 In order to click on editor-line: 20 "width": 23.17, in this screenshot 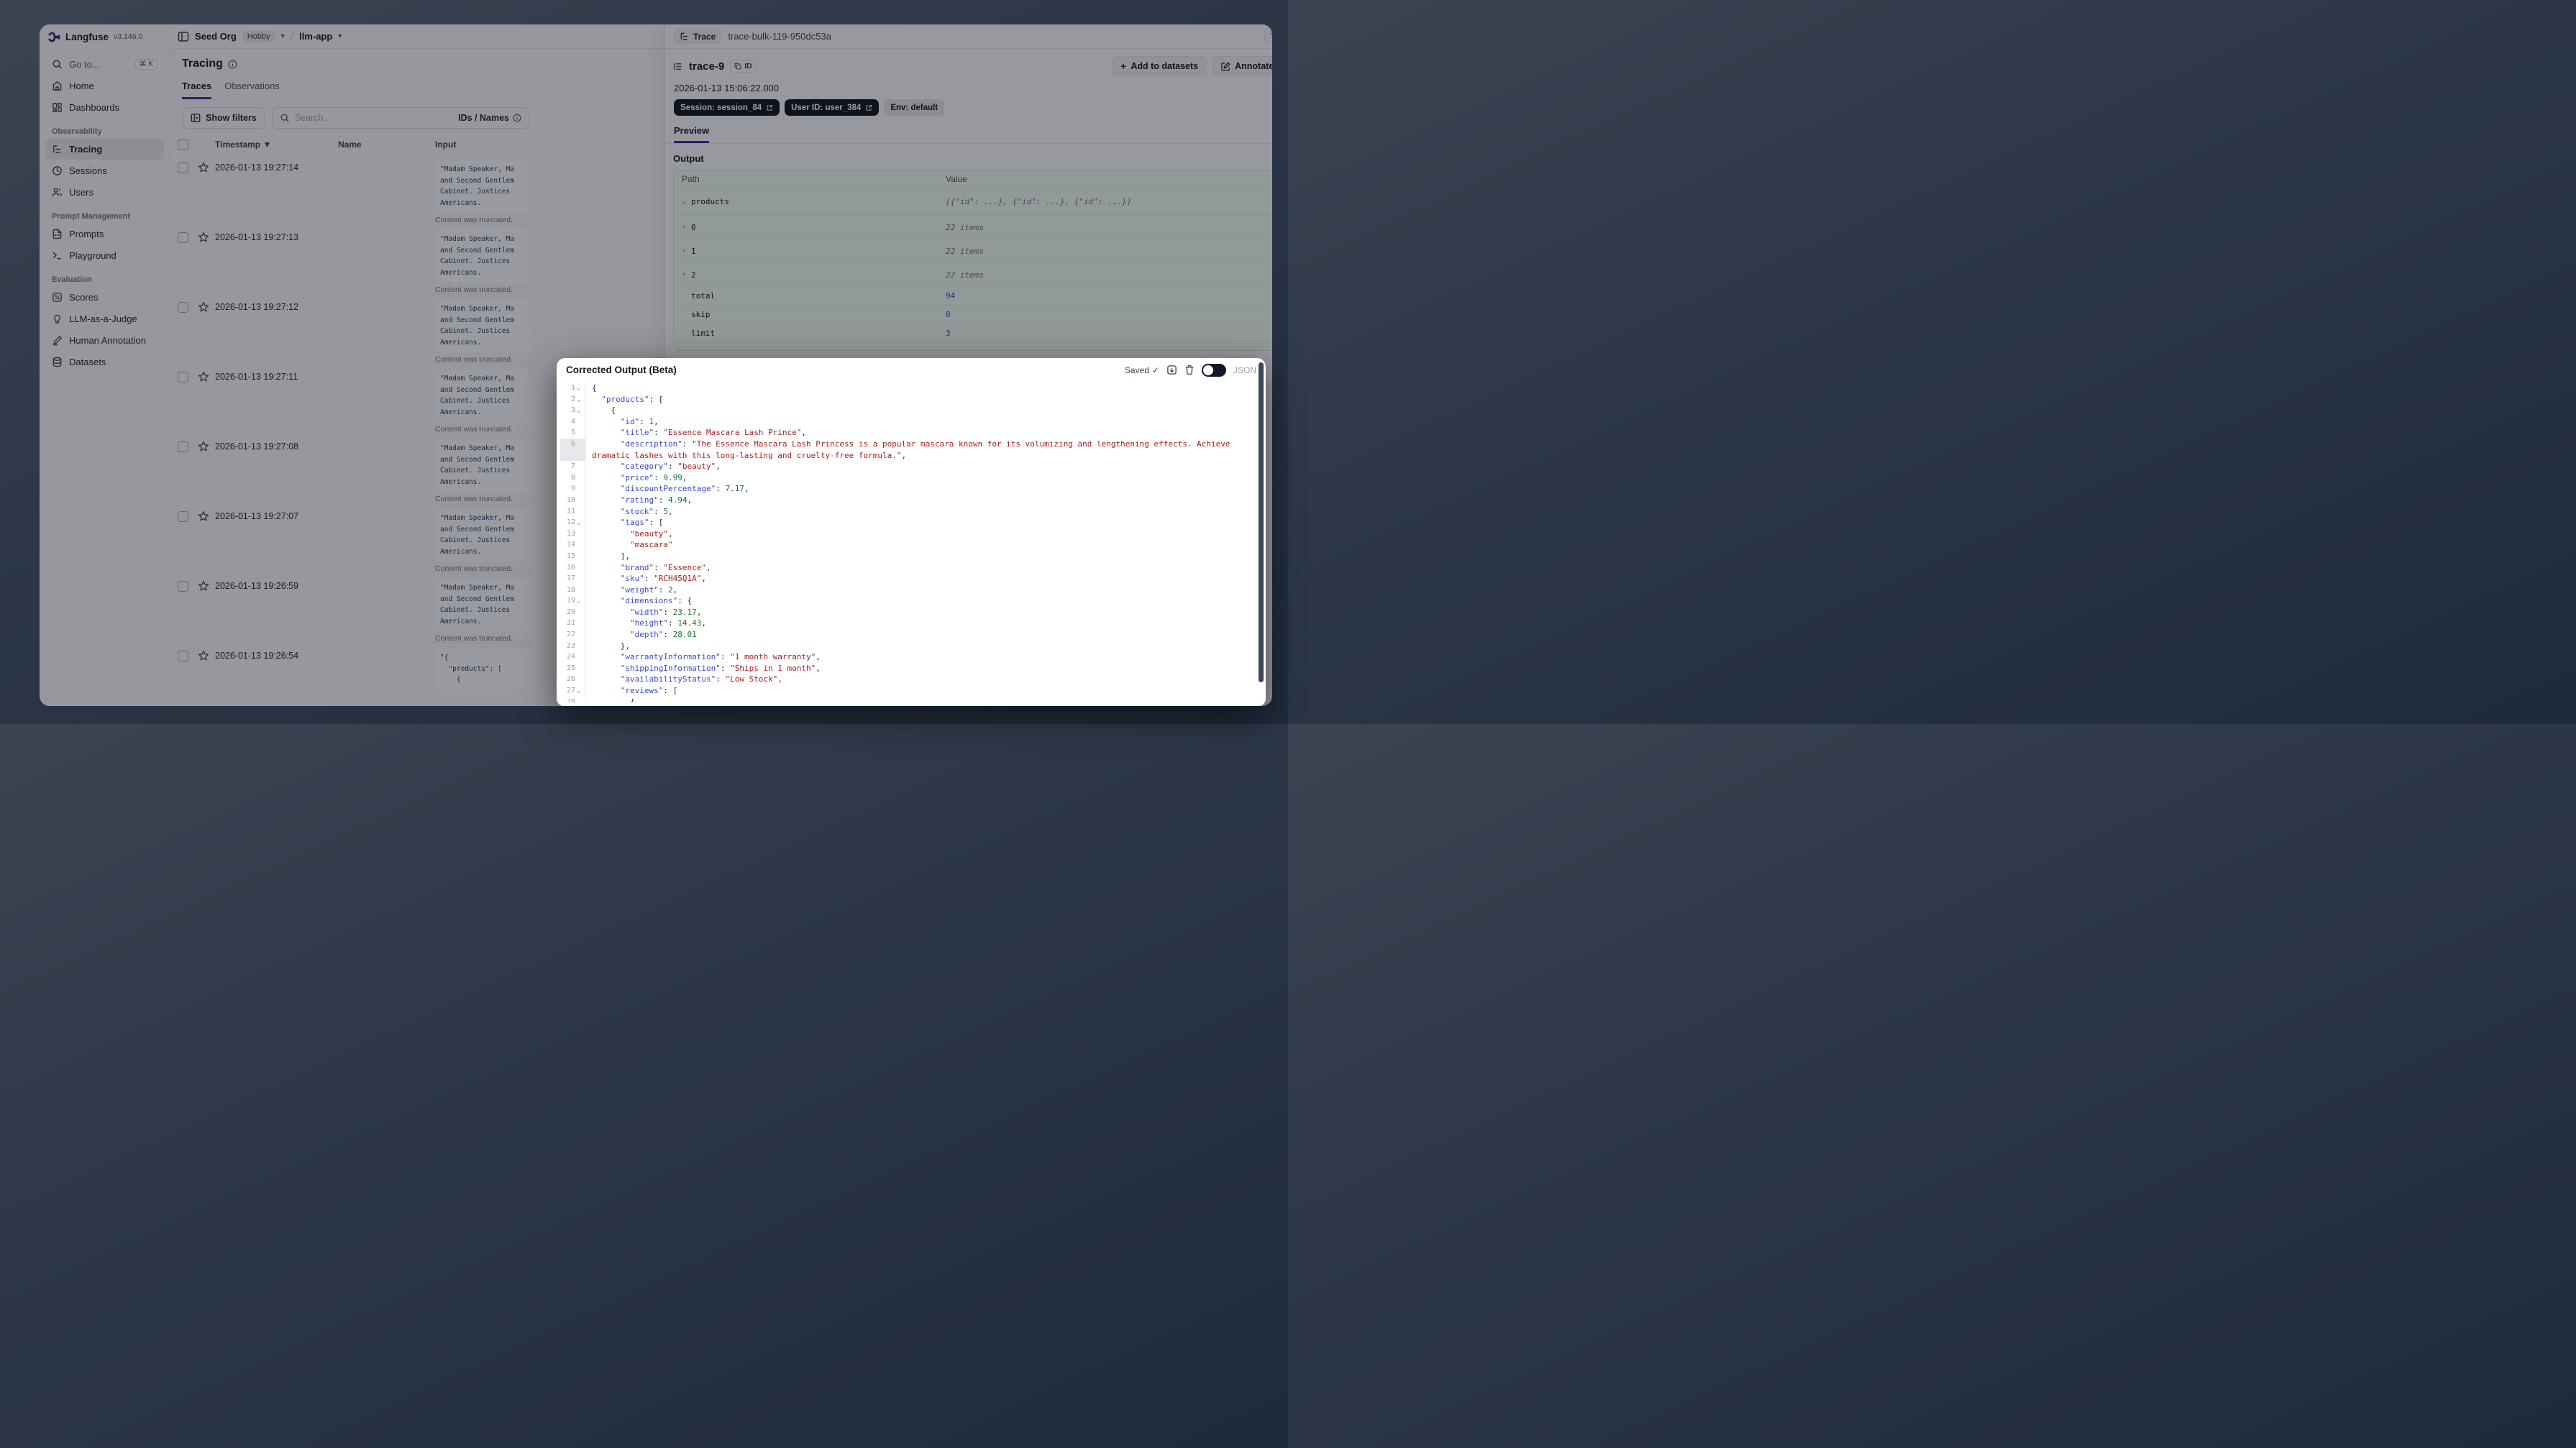, I will do `click(911, 612)`.